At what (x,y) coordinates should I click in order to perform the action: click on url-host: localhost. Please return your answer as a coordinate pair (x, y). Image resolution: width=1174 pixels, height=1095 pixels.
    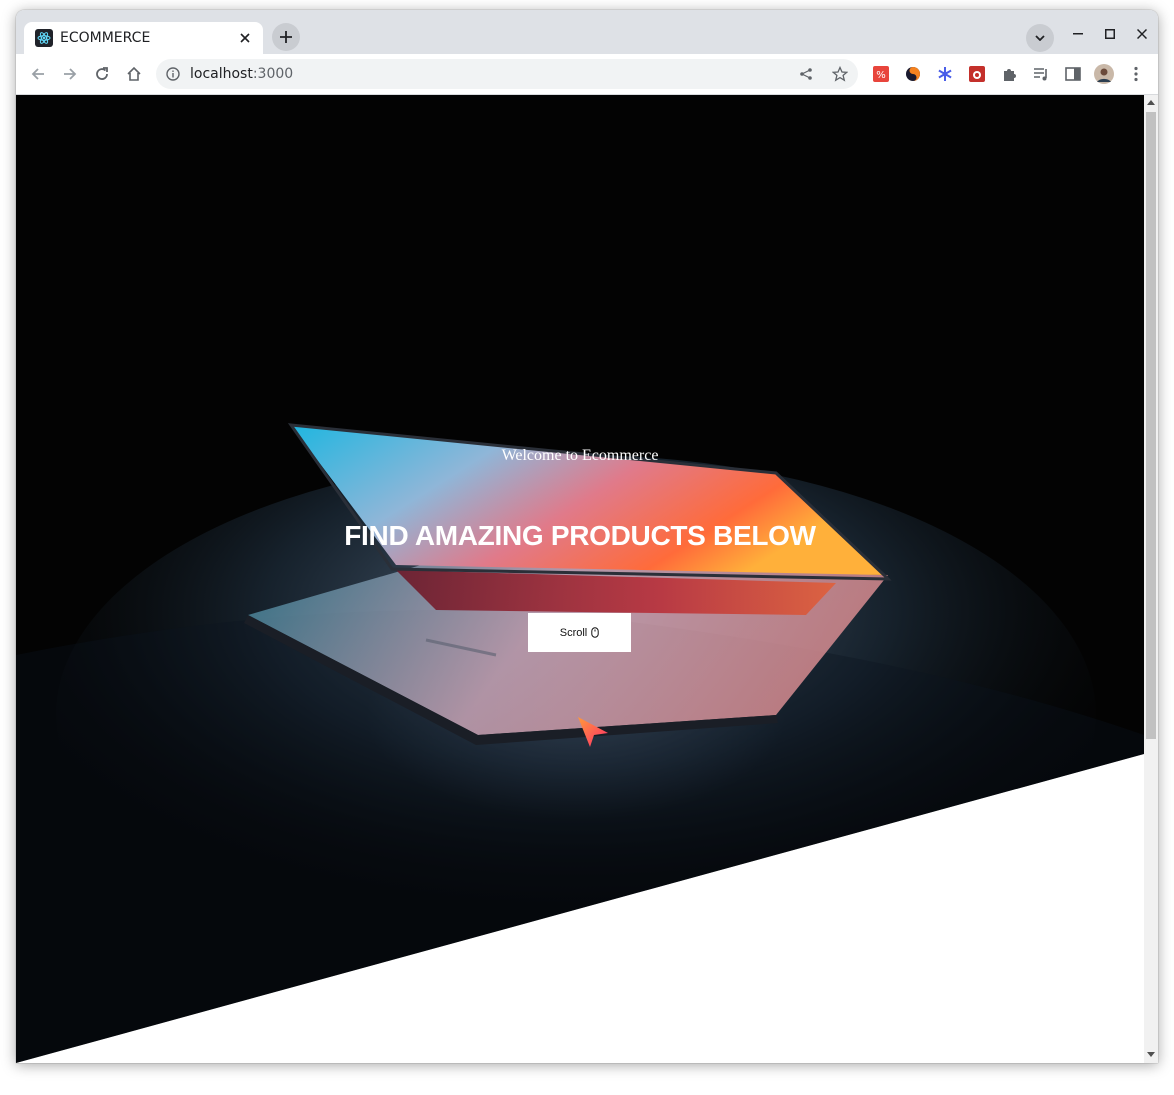
    Looking at the image, I should click on (221, 74).